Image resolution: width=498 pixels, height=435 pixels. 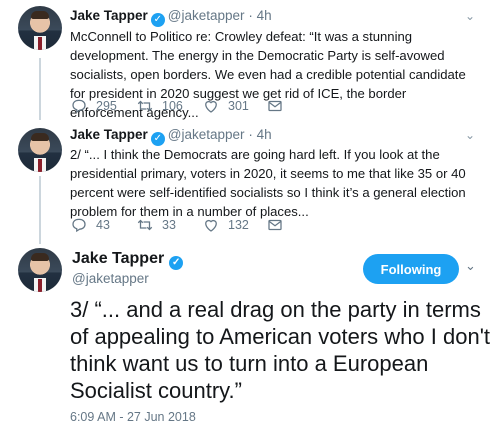 What do you see at coordinates (411, 269) in the screenshot?
I see `following-button: Following` at bounding box center [411, 269].